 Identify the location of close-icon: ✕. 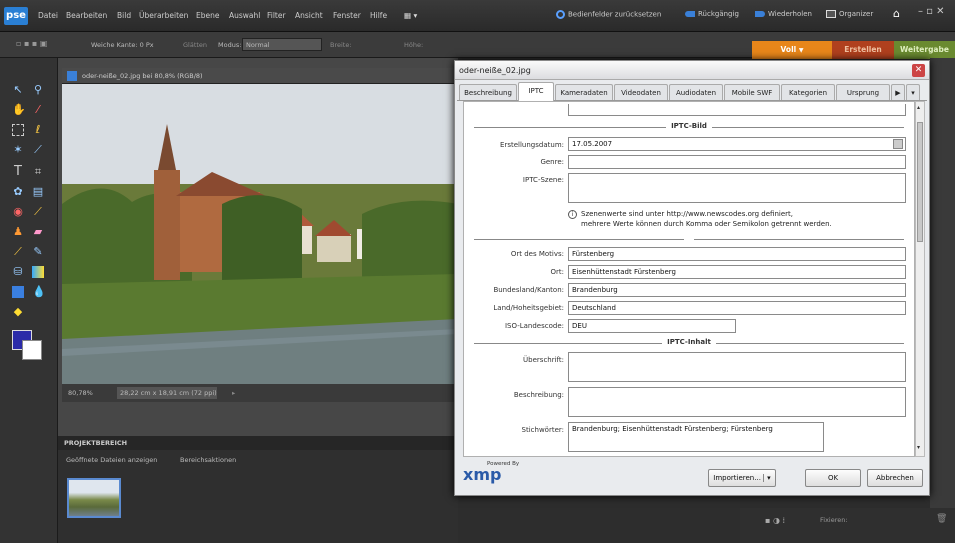
(918, 70).